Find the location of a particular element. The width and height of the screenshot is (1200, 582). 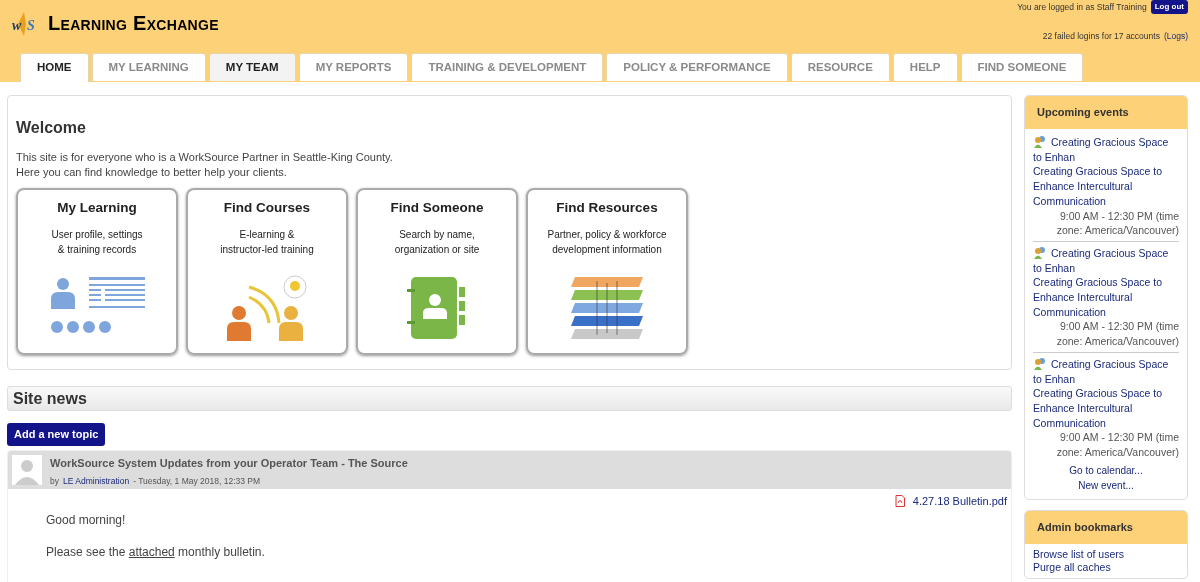

block-heading: Upcoming events is located at coordinates (1106, 112).